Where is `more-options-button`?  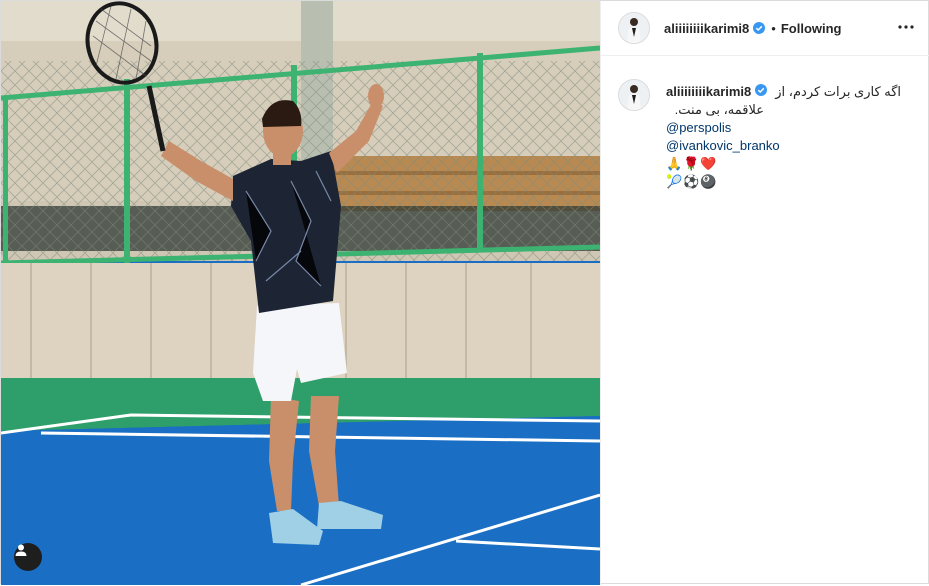
more-options-button is located at coordinates (906, 27).